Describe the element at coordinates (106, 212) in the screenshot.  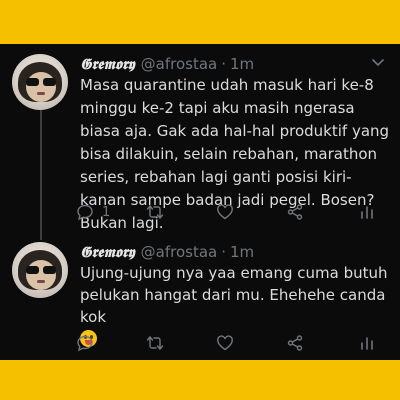
I see `reply-count: 1` at that location.